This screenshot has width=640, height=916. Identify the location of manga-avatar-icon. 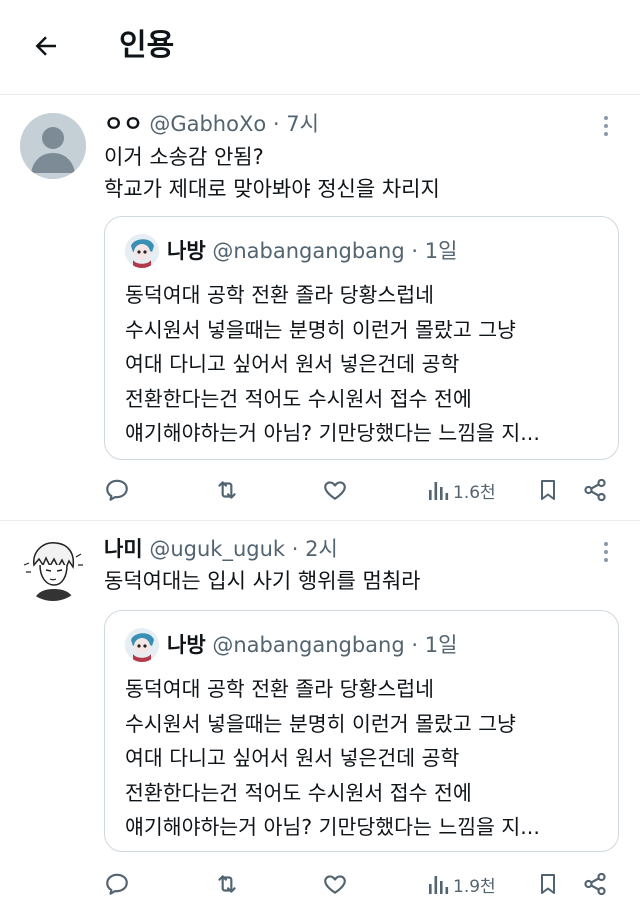
(53, 568).